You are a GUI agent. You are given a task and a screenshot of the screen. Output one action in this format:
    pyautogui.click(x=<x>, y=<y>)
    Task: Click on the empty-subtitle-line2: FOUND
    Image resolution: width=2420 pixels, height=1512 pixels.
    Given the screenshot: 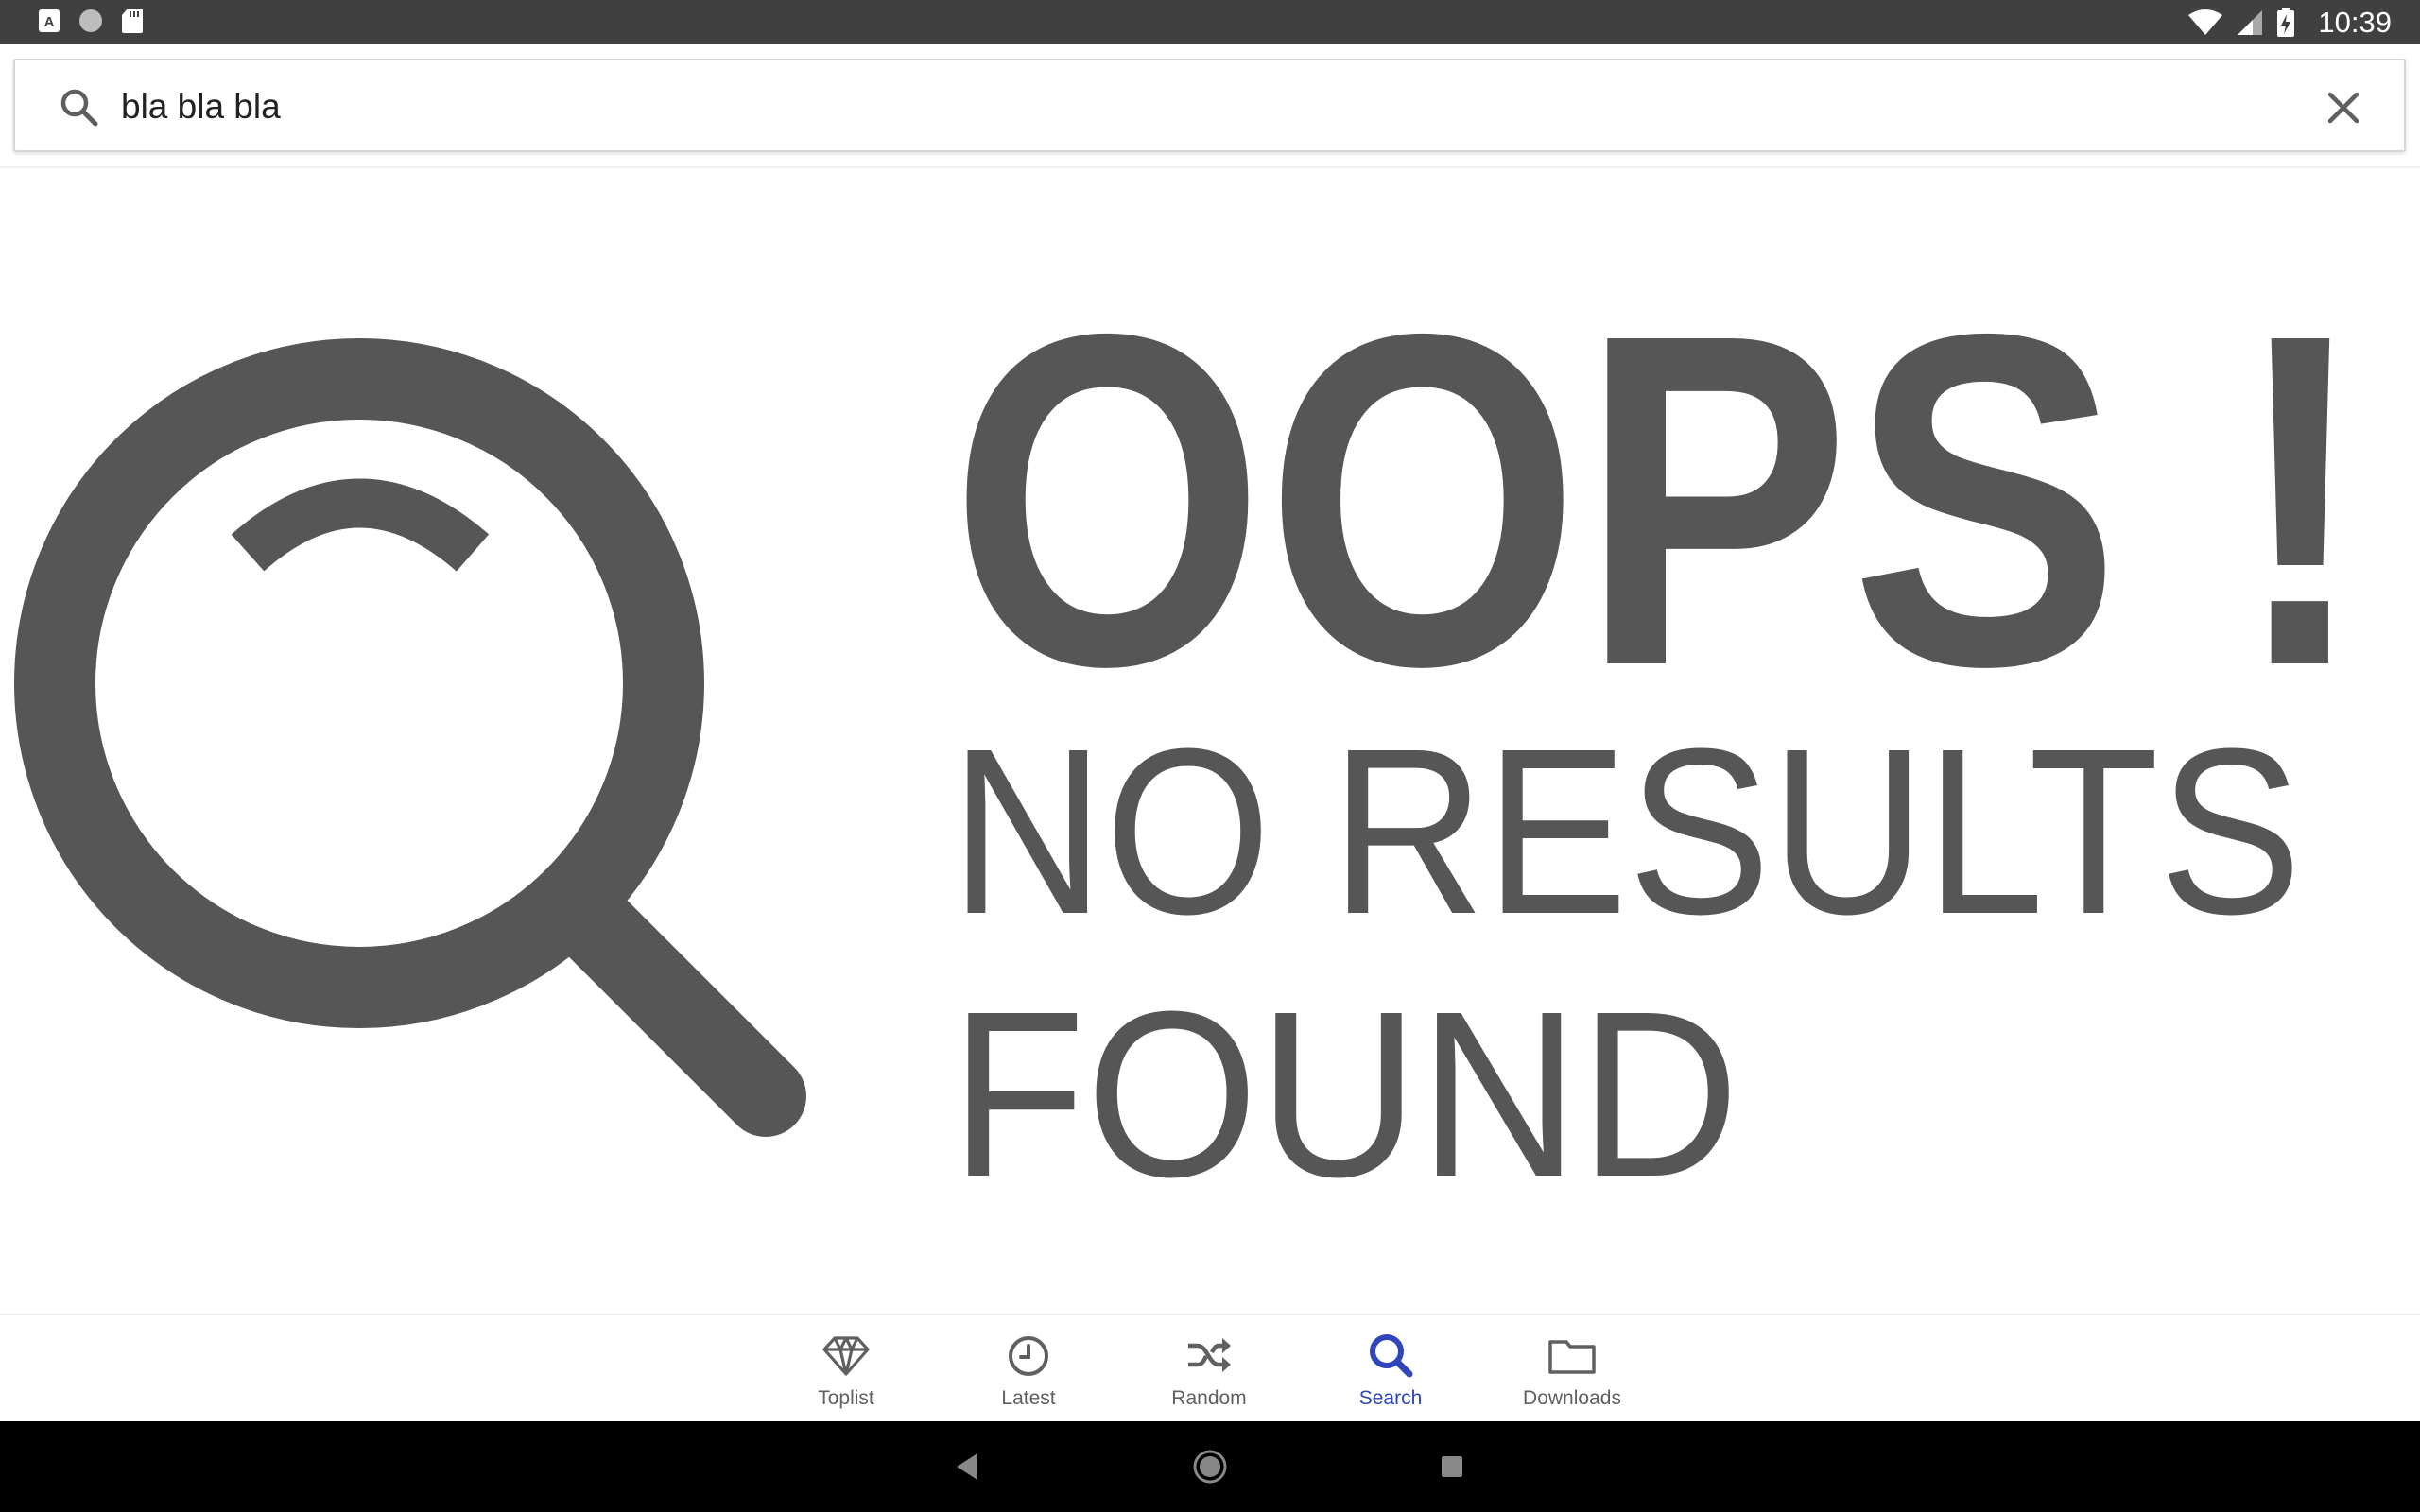 What is the action you would take?
    pyautogui.click(x=1345, y=1094)
    